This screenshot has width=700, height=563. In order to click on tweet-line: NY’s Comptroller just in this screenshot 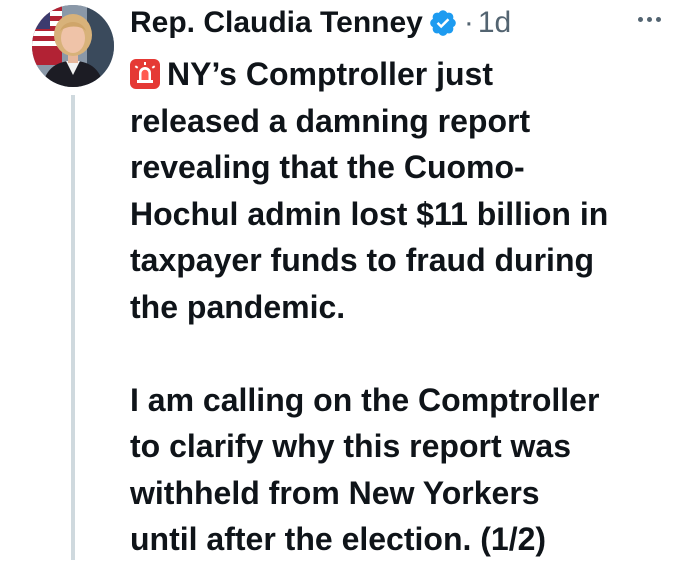, I will do `click(410, 74)`.